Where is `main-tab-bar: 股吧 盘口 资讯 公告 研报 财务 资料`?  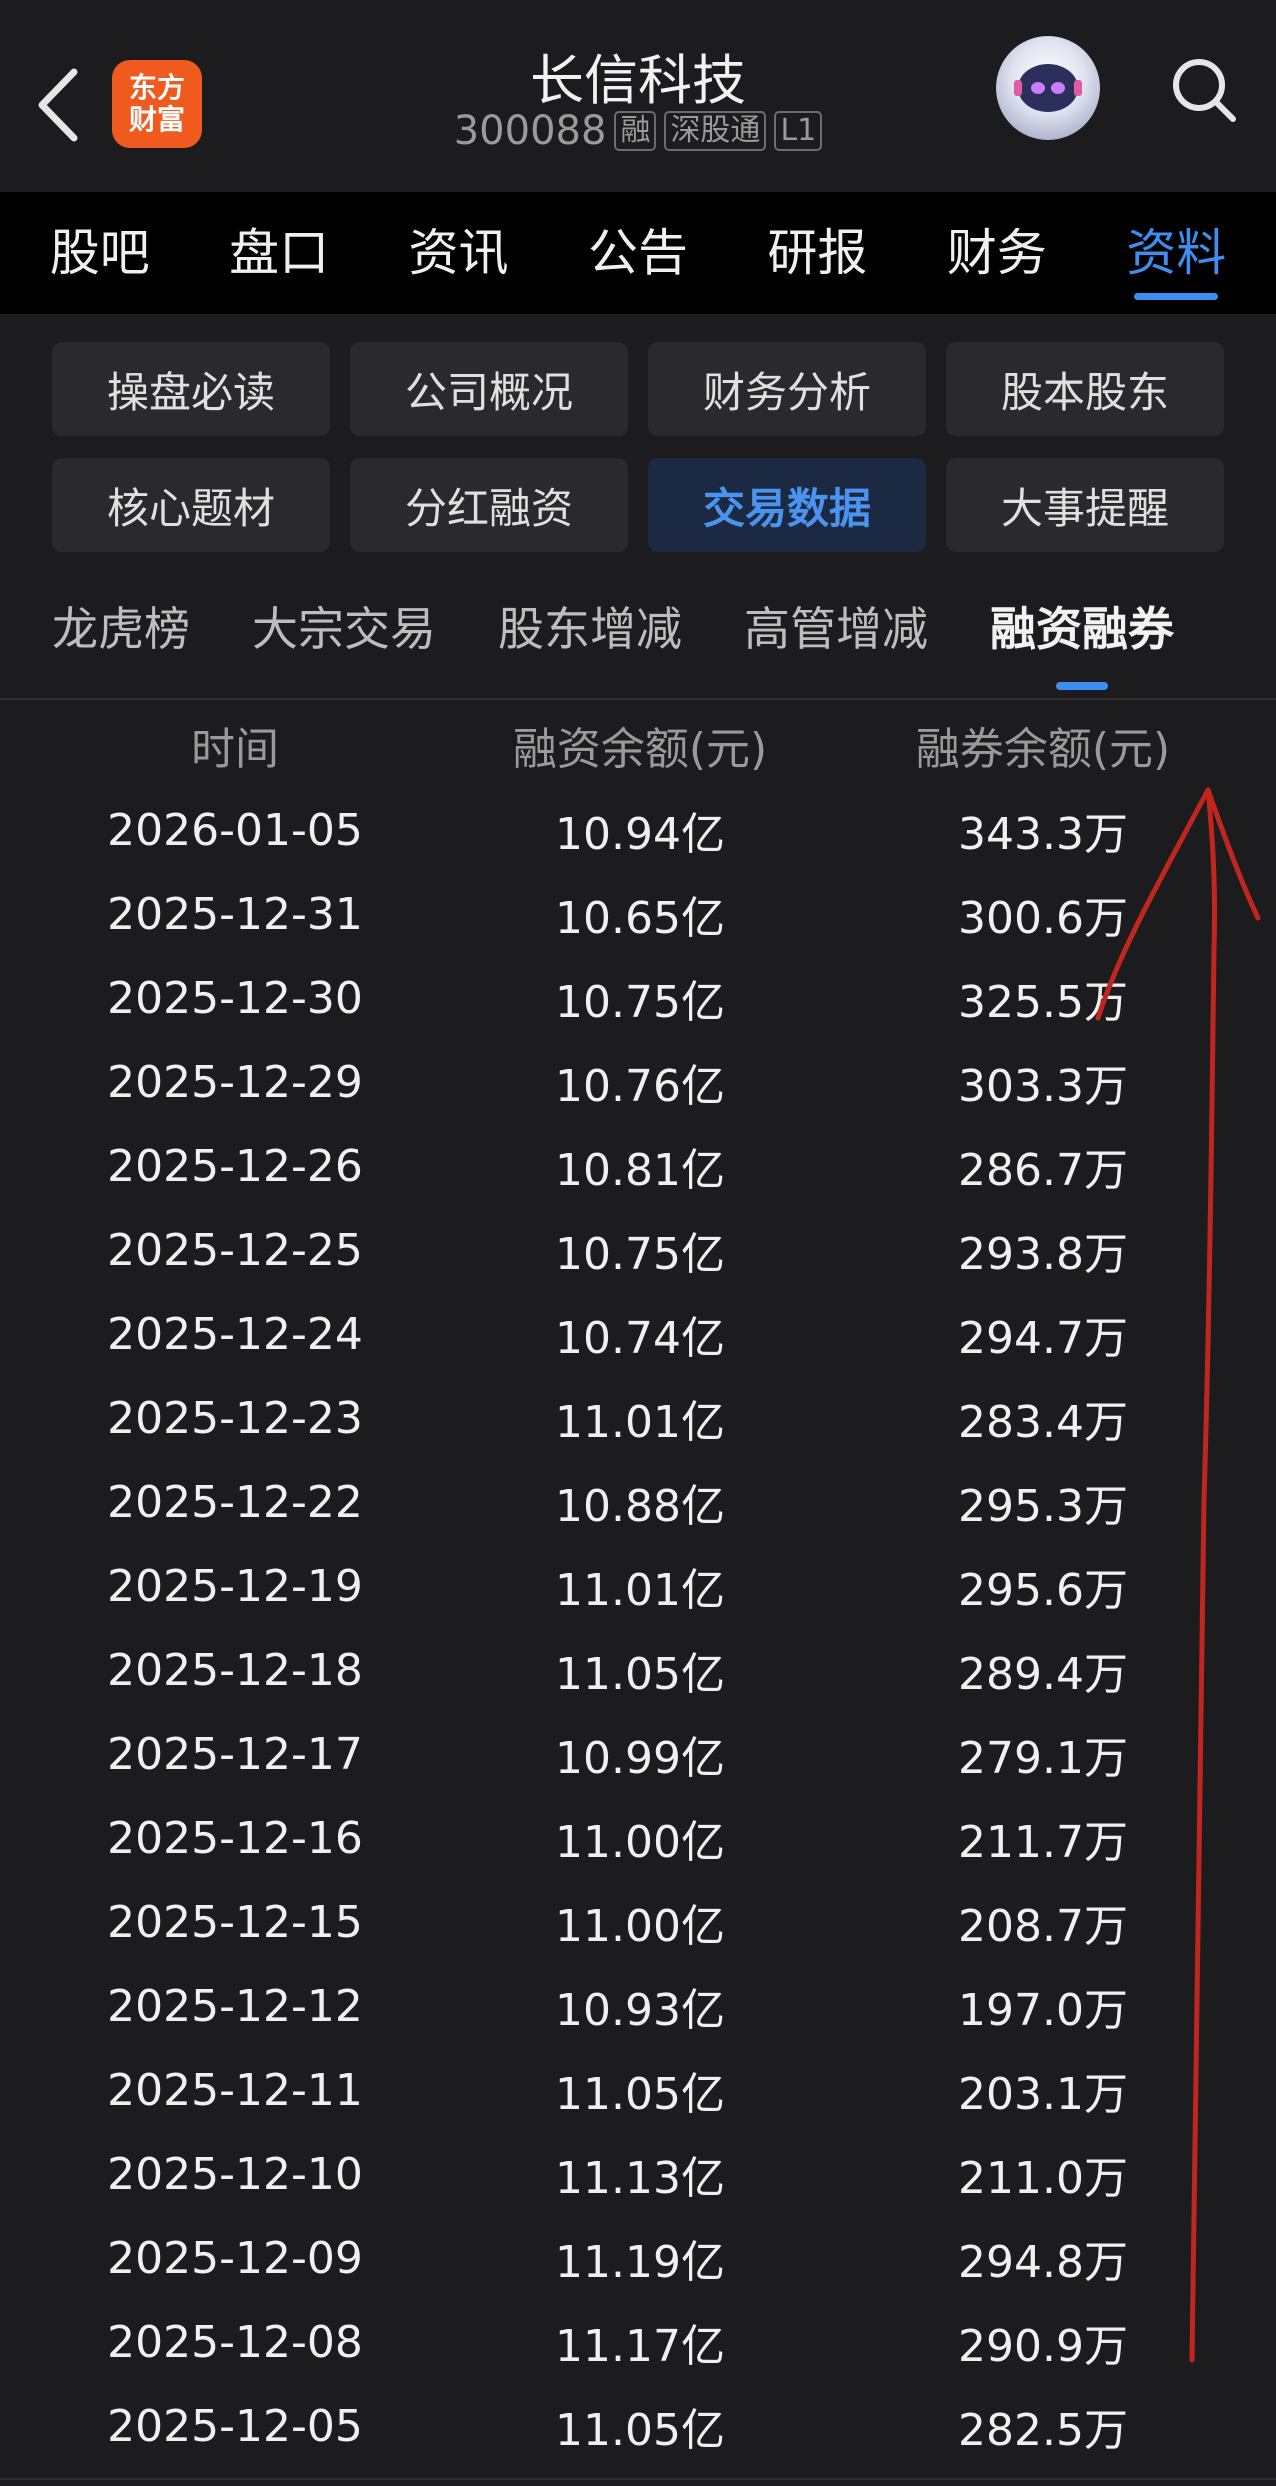 main-tab-bar: 股吧 盘口 资讯 公告 研报 财务 资料 is located at coordinates (638, 253).